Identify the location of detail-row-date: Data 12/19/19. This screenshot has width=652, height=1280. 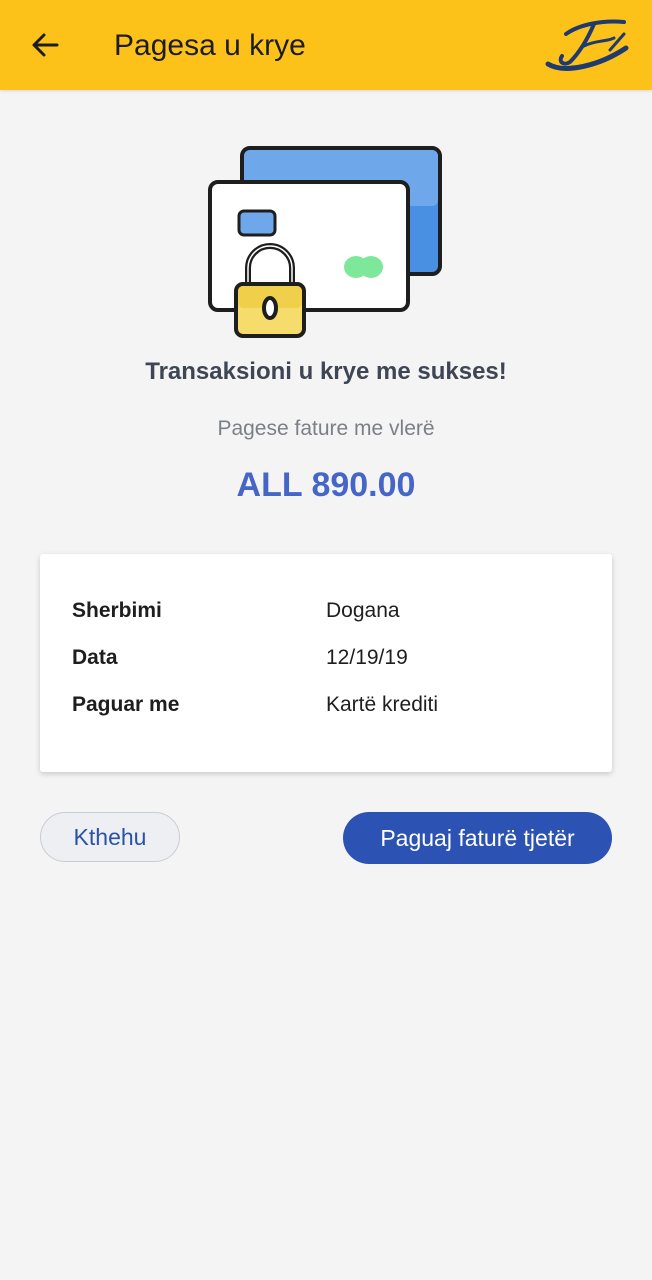
(332, 658).